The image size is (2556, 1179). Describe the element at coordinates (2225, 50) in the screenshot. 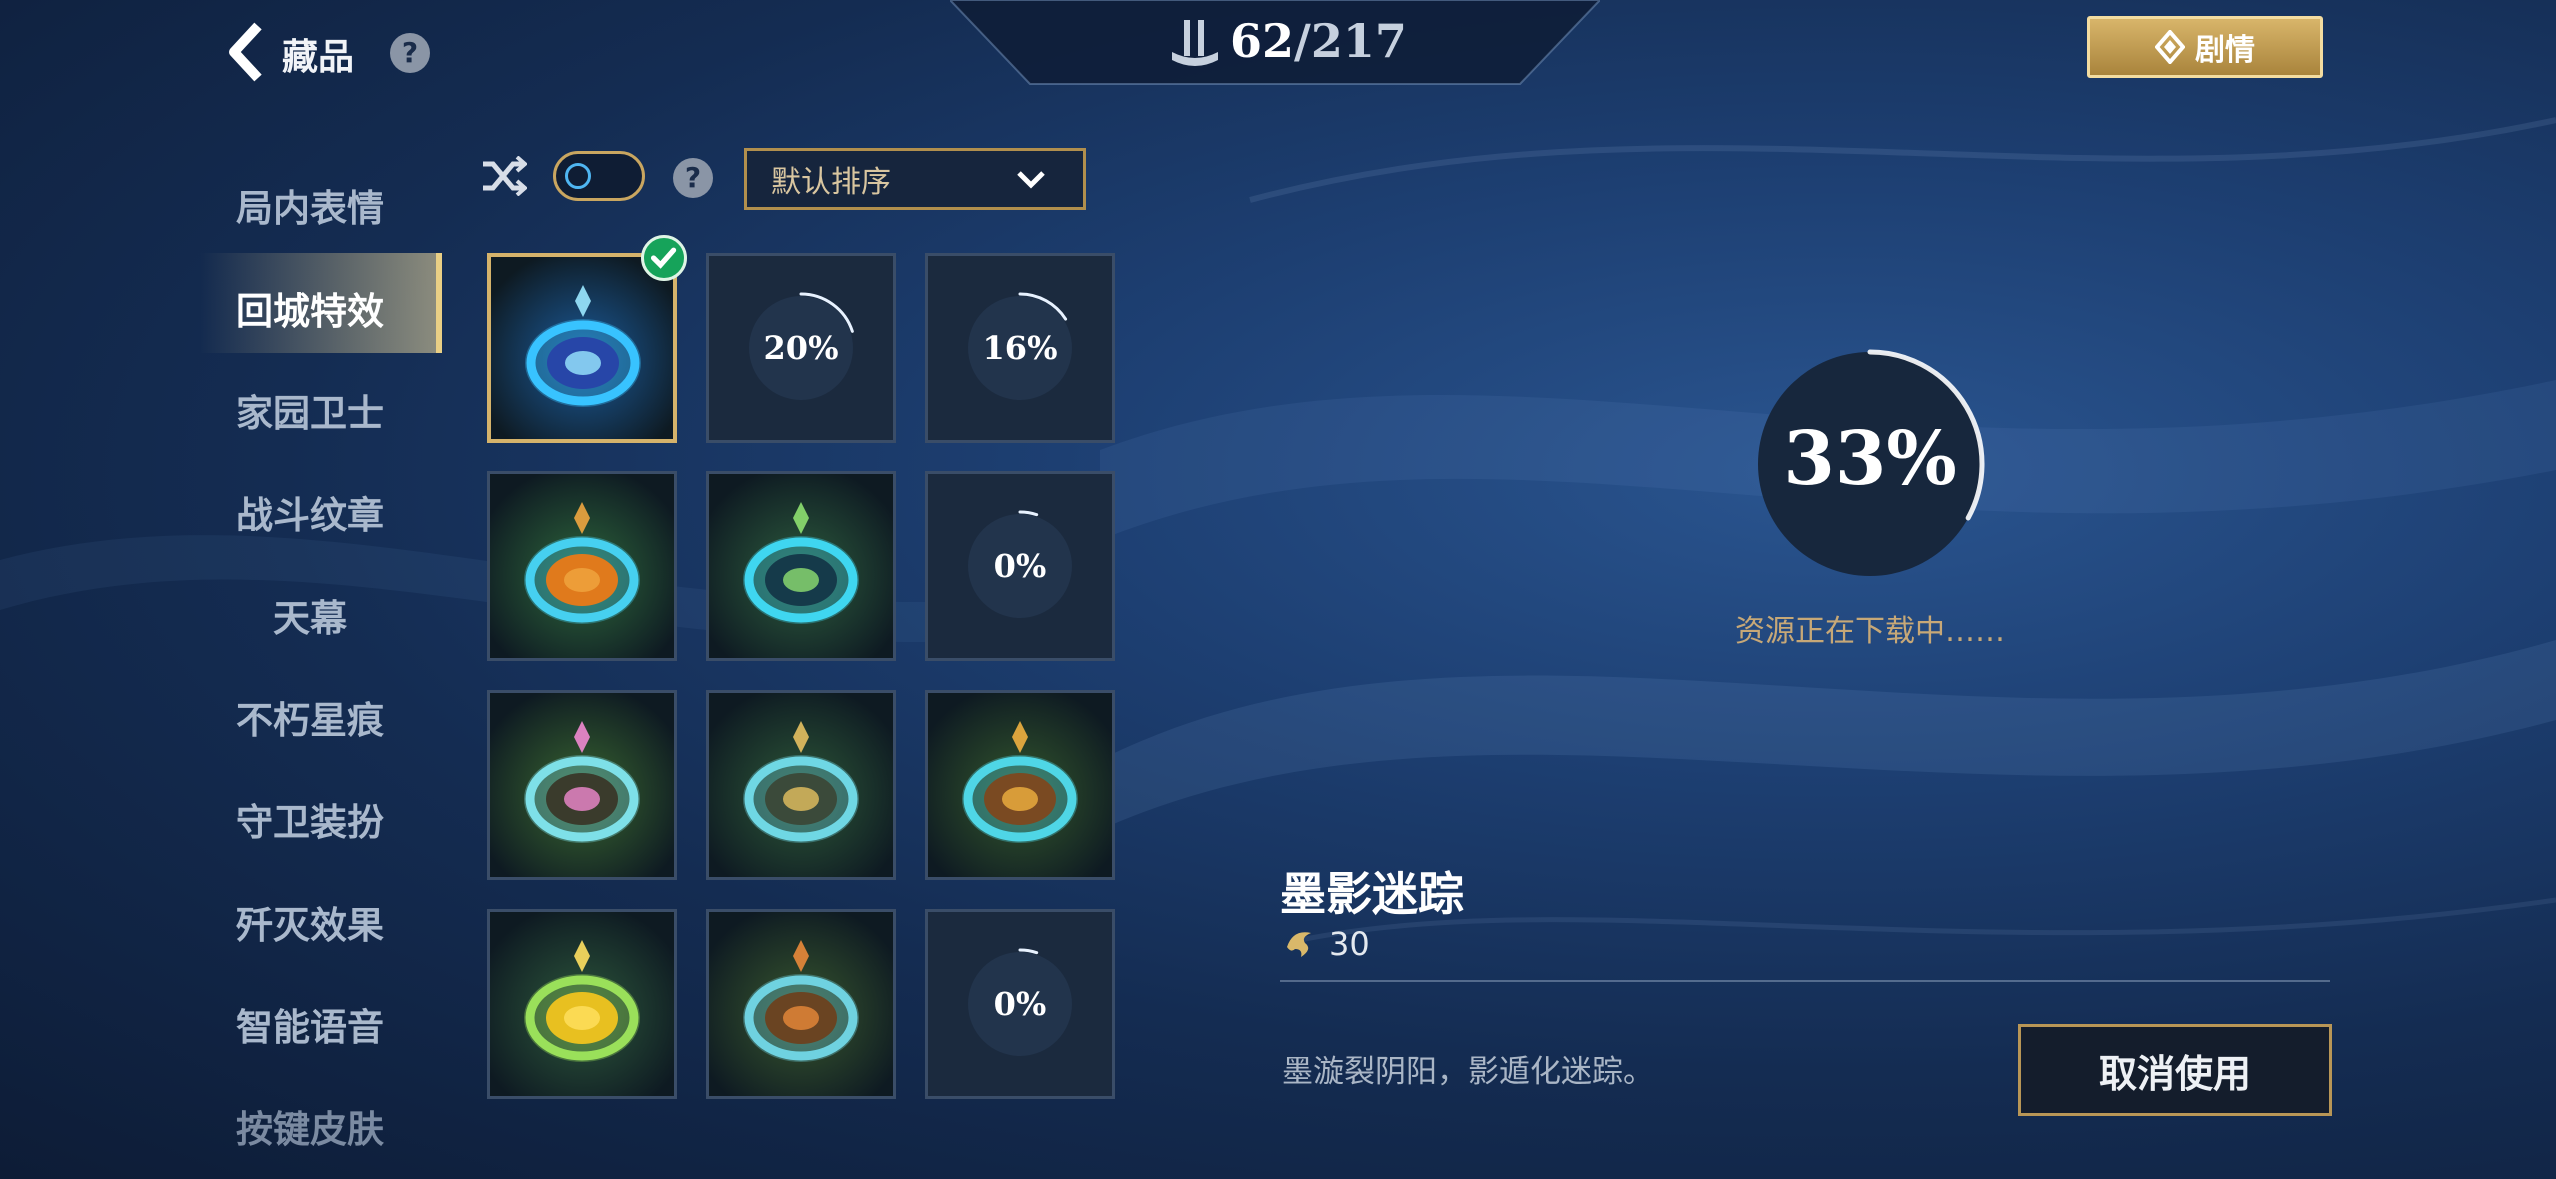

I see `story-button-label: 剧情` at that location.